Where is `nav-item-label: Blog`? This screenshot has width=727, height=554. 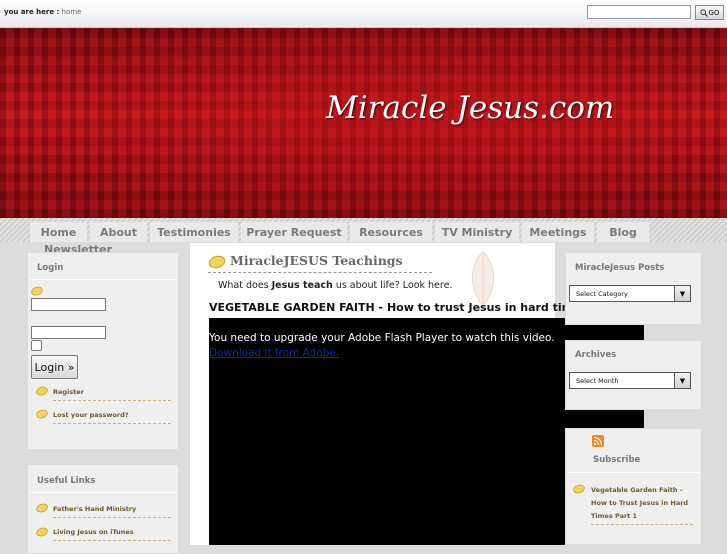
nav-item-label: Blog is located at coordinates (623, 232).